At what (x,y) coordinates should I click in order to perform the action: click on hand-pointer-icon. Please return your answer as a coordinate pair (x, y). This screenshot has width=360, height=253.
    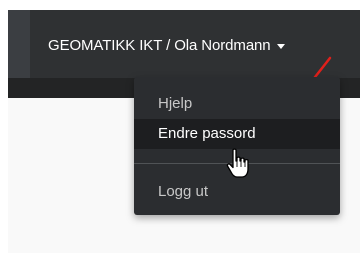
    Looking at the image, I should click on (237, 163).